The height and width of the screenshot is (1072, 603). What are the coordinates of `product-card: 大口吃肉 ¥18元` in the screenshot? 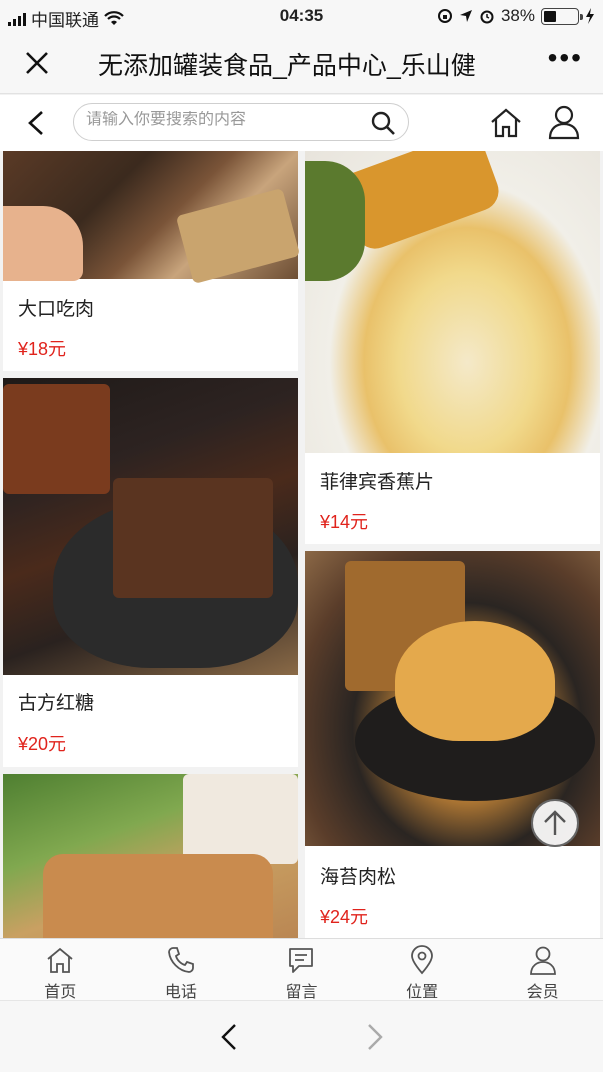 It's located at (152, 261).